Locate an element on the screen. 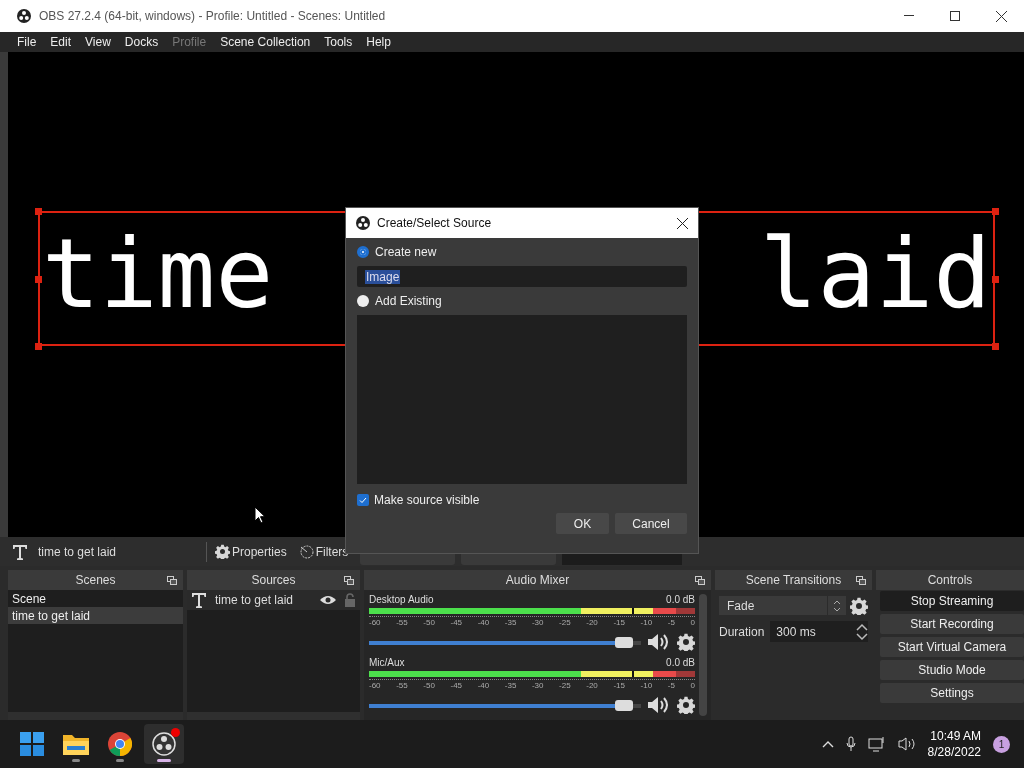 Image resolution: width=1024 pixels, height=768 pixels. duration-label: Duration is located at coordinates (742, 631).